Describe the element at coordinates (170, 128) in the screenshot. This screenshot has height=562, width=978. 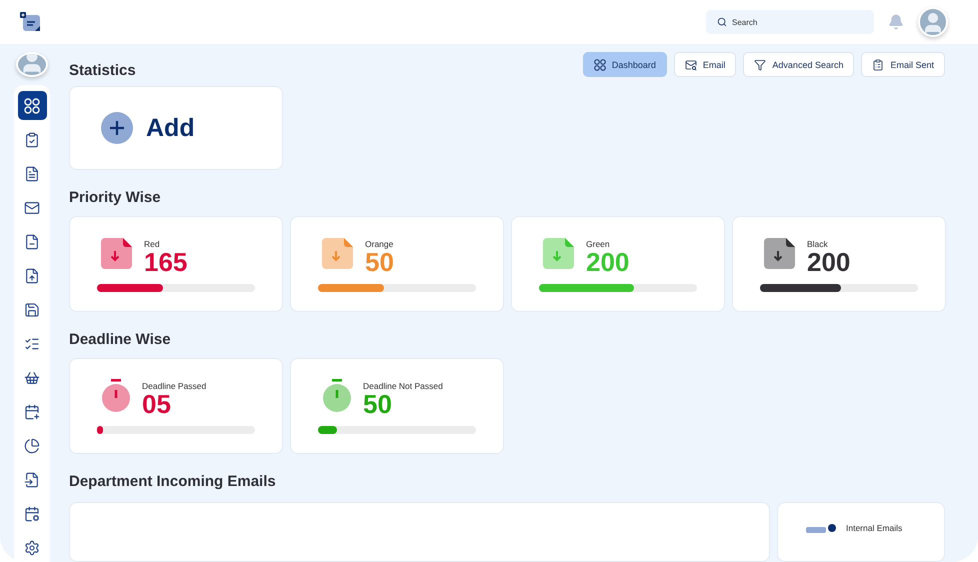
I see `add-label: Add` at that location.